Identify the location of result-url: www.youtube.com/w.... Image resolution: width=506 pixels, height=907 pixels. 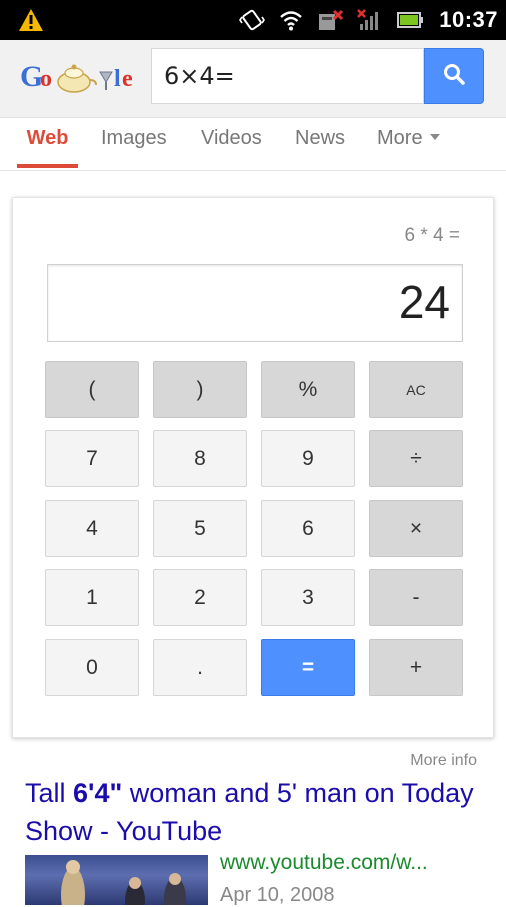
(324, 862).